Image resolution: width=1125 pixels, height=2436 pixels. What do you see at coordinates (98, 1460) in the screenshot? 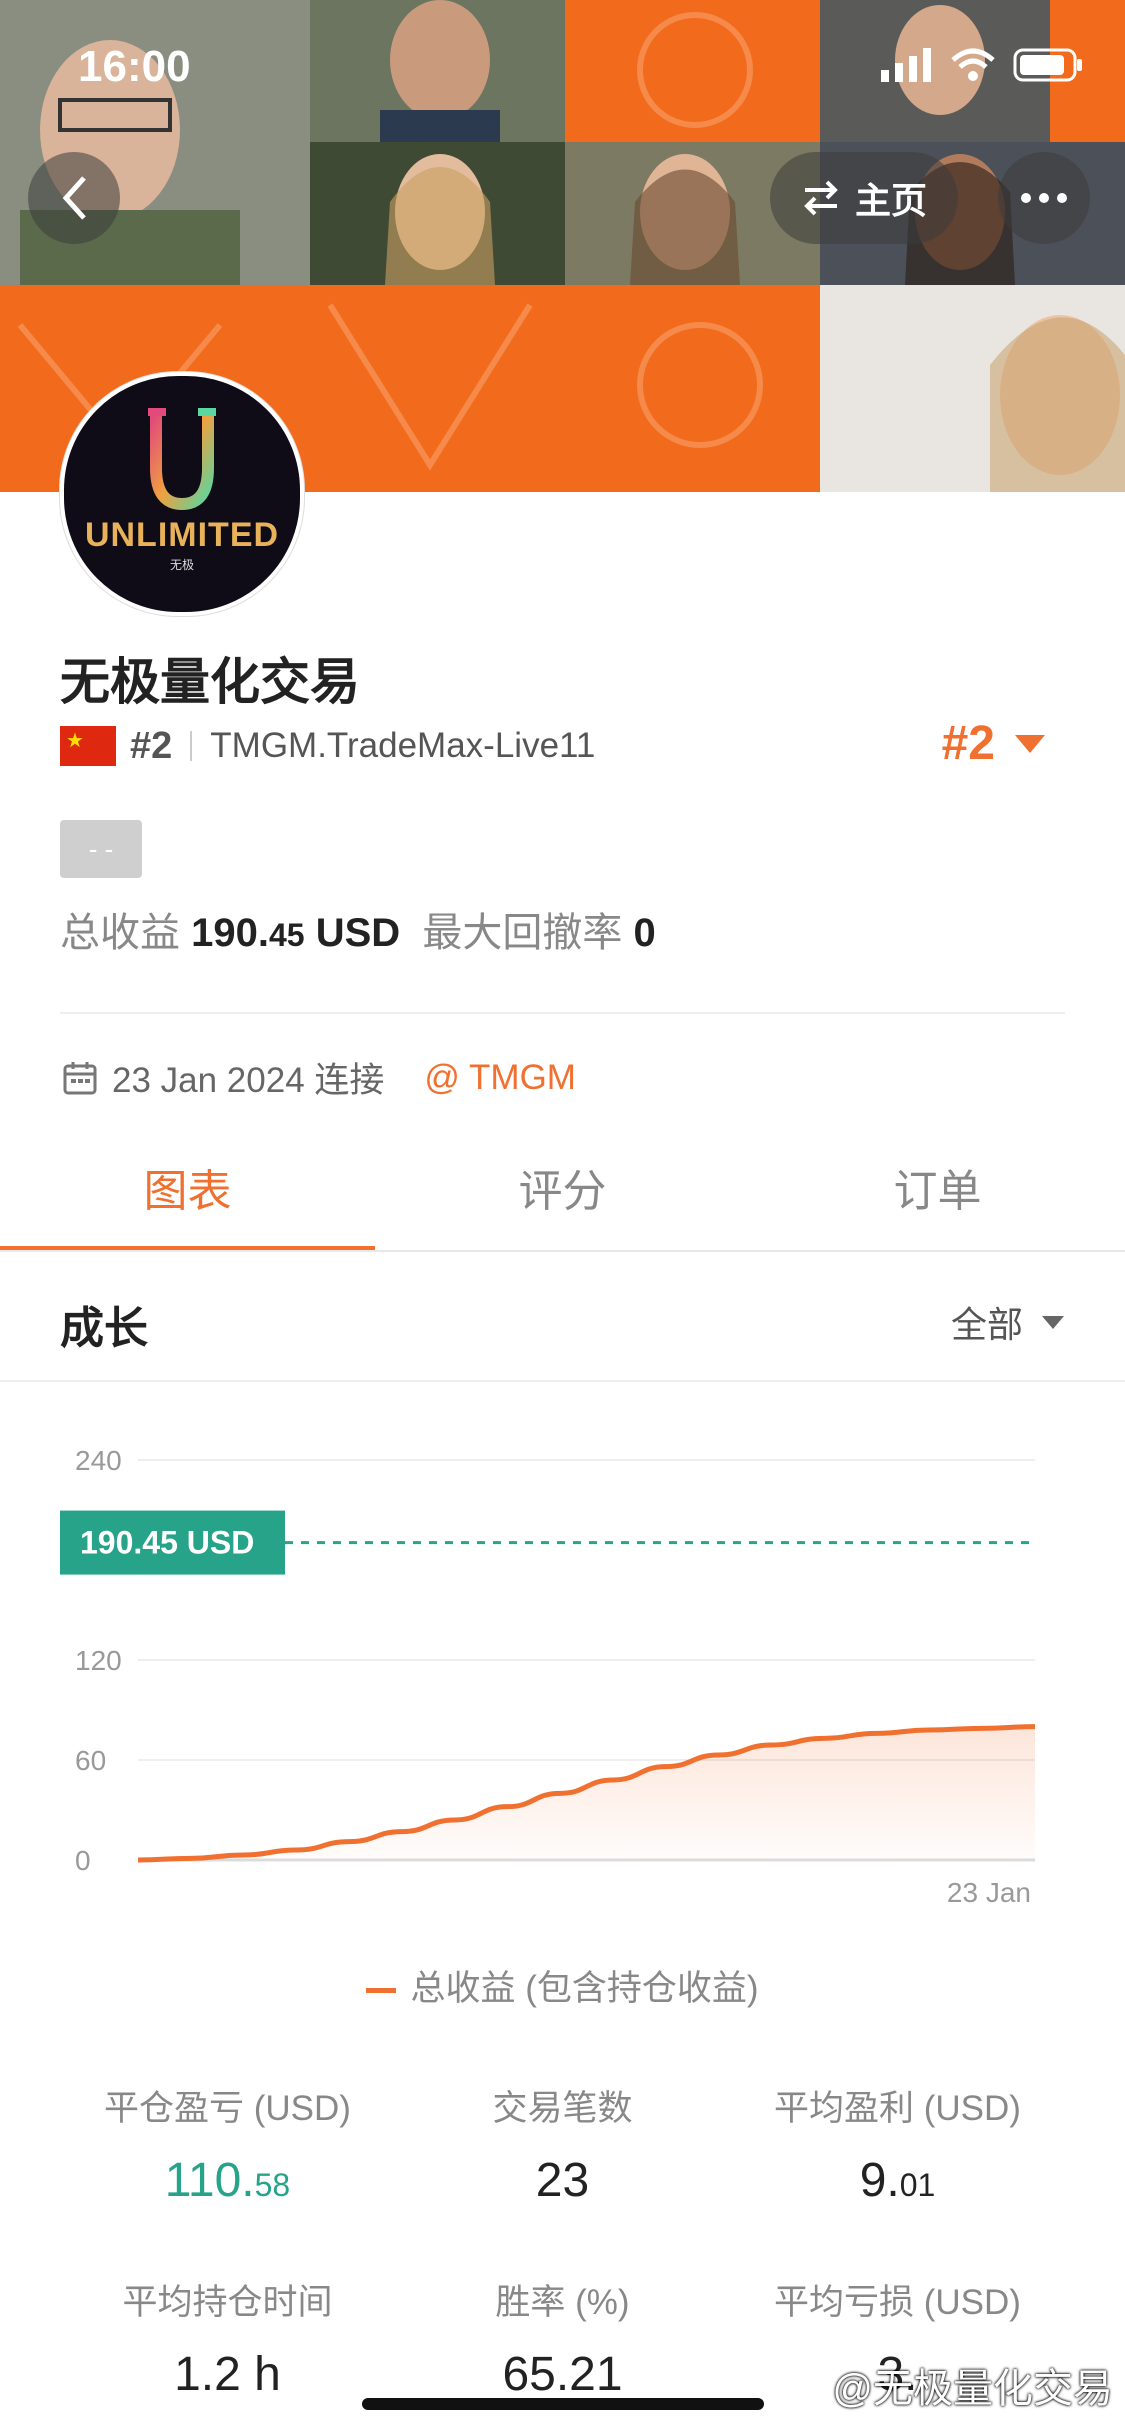
I see `y-tick-label: 240` at bounding box center [98, 1460].